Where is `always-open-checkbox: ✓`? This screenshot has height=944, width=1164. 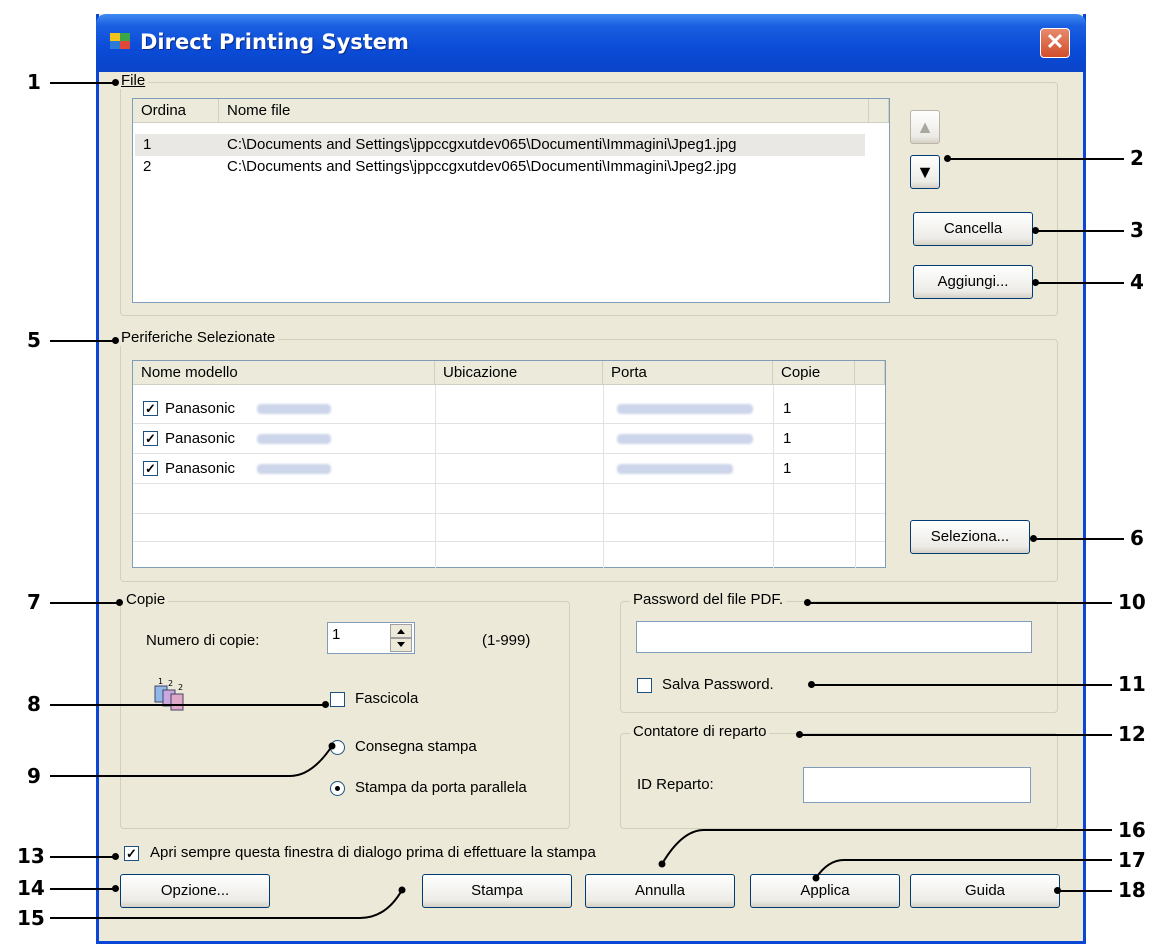 always-open-checkbox: ✓ is located at coordinates (131, 853).